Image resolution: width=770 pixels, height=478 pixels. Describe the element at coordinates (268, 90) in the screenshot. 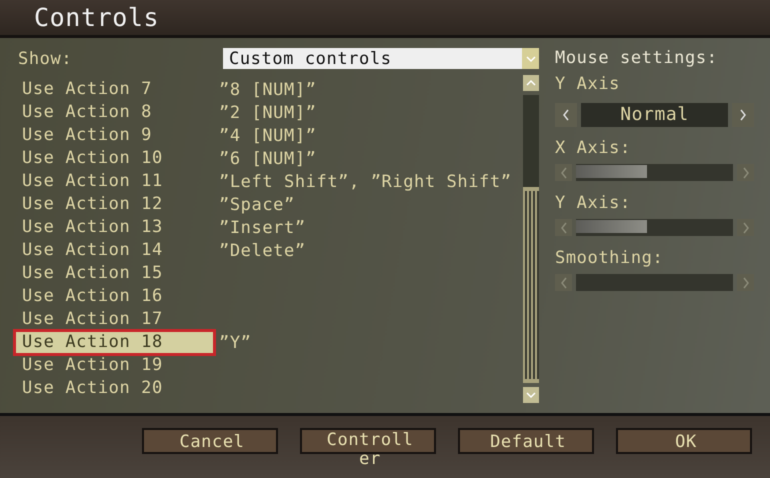

I see `key-binding: ”8 [NUM]”` at that location.